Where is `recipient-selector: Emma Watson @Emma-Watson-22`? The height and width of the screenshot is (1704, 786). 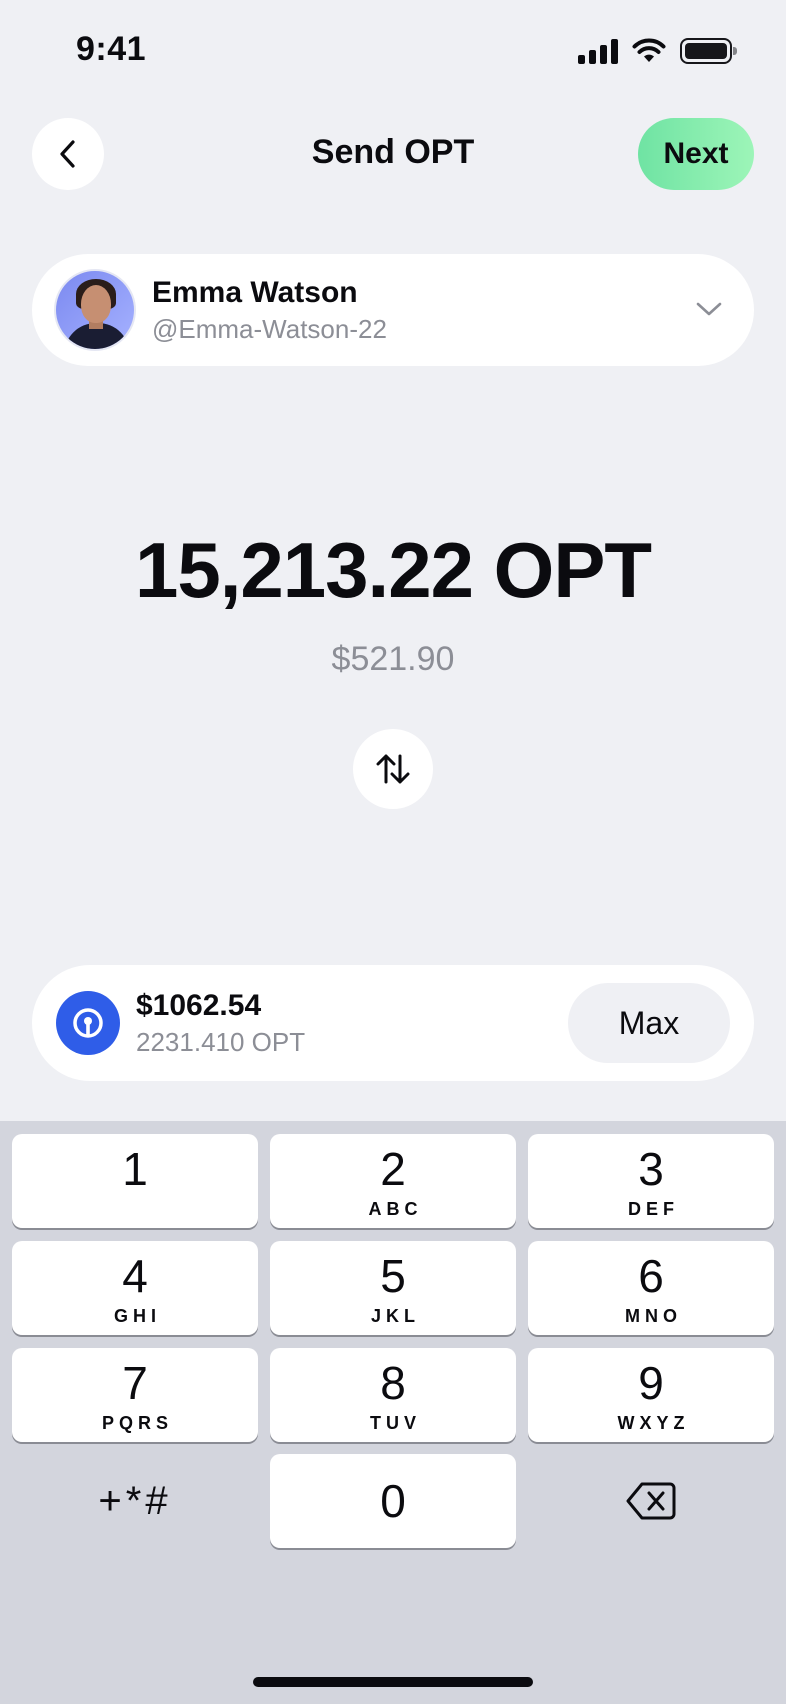 recipient-selector: Emma Watson @Emma-Watson-22 is located at coordinates (393, 310).